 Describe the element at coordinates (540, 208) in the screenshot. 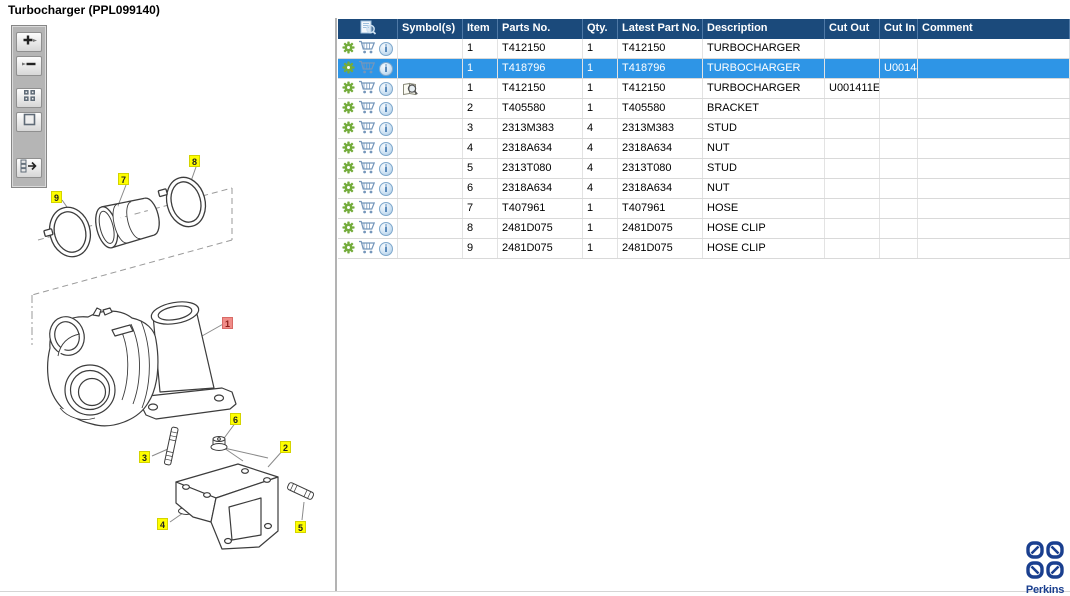

I see `cell-parts-no: T407961` at that location.